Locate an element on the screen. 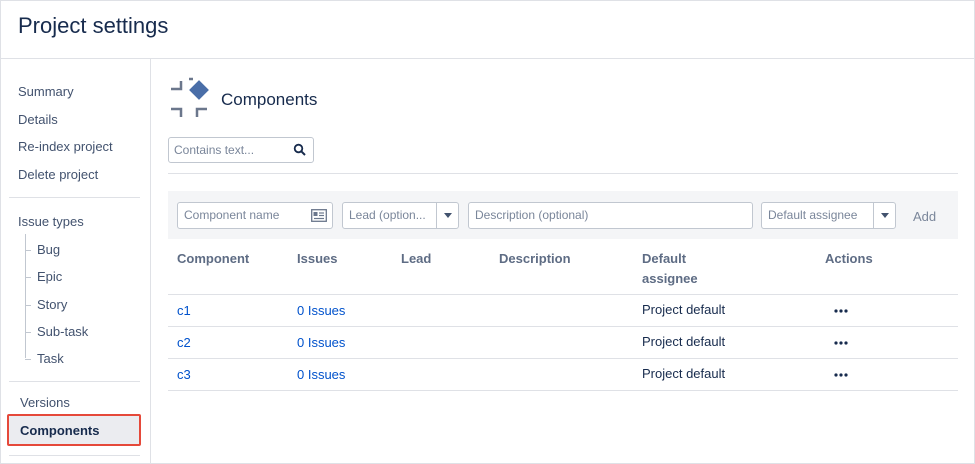 The height and width of the screenshot is (464, 975). sidebar-item-bug: Bug is located at coordinates (48, 249).